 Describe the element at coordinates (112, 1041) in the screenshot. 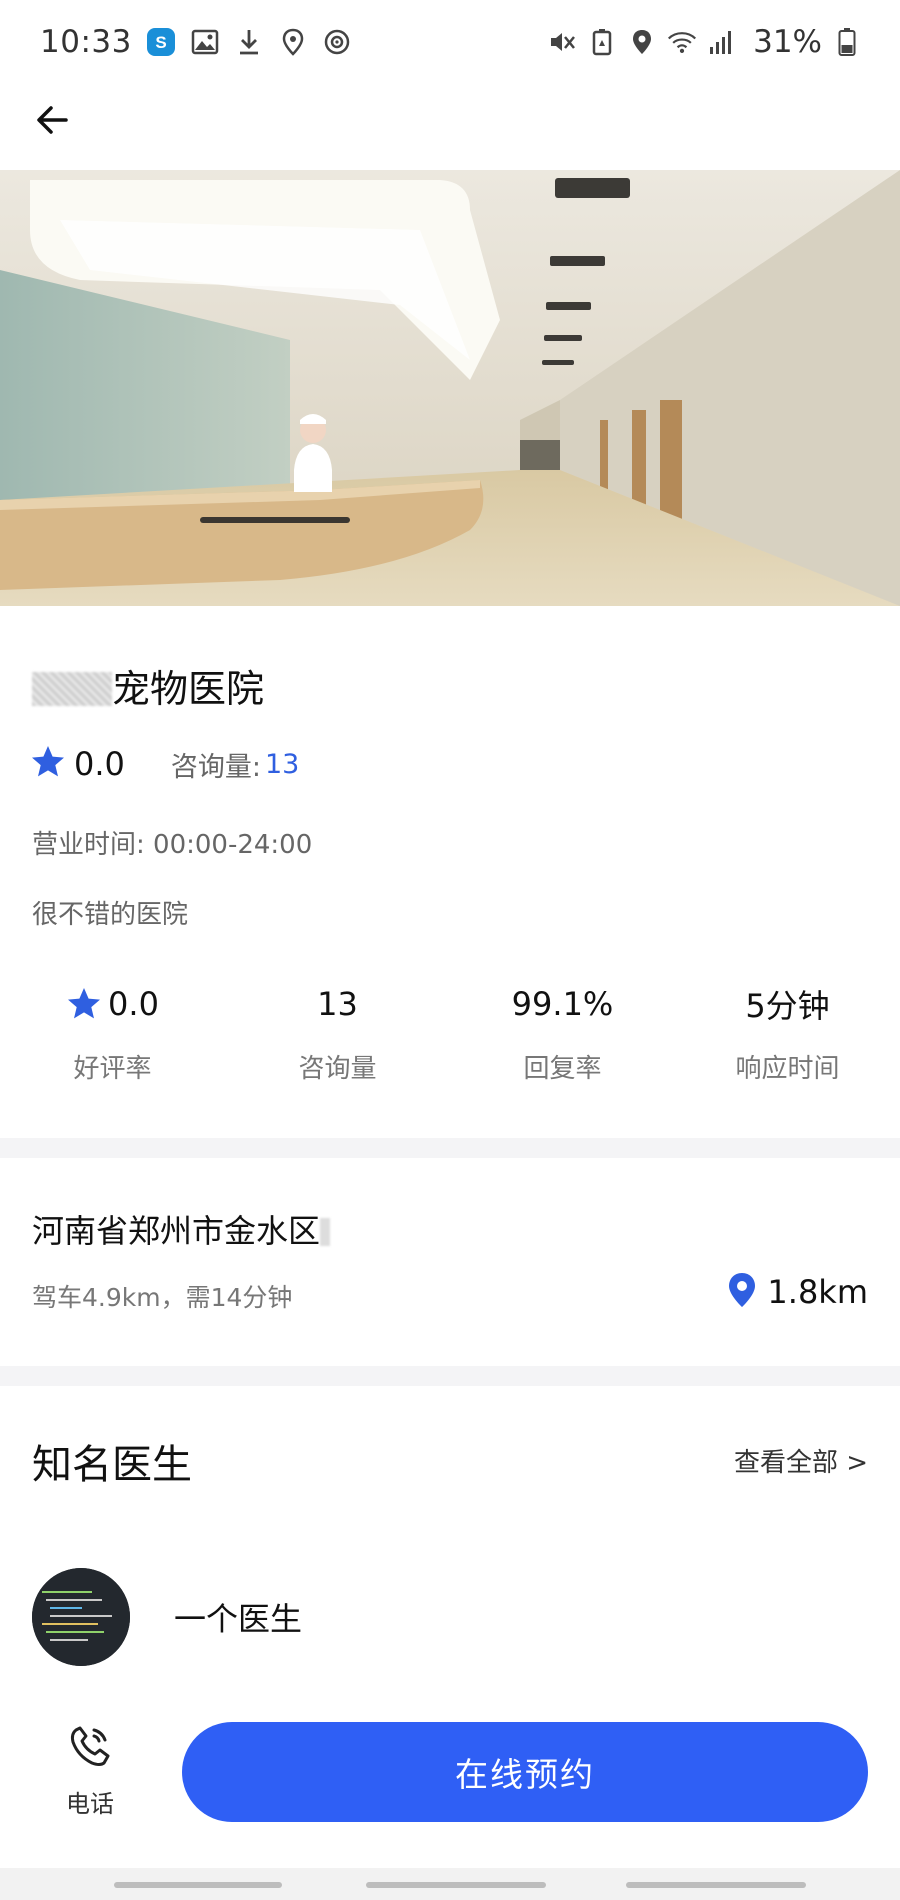

I see `stat-rating: 0.0 好评率` at that location.